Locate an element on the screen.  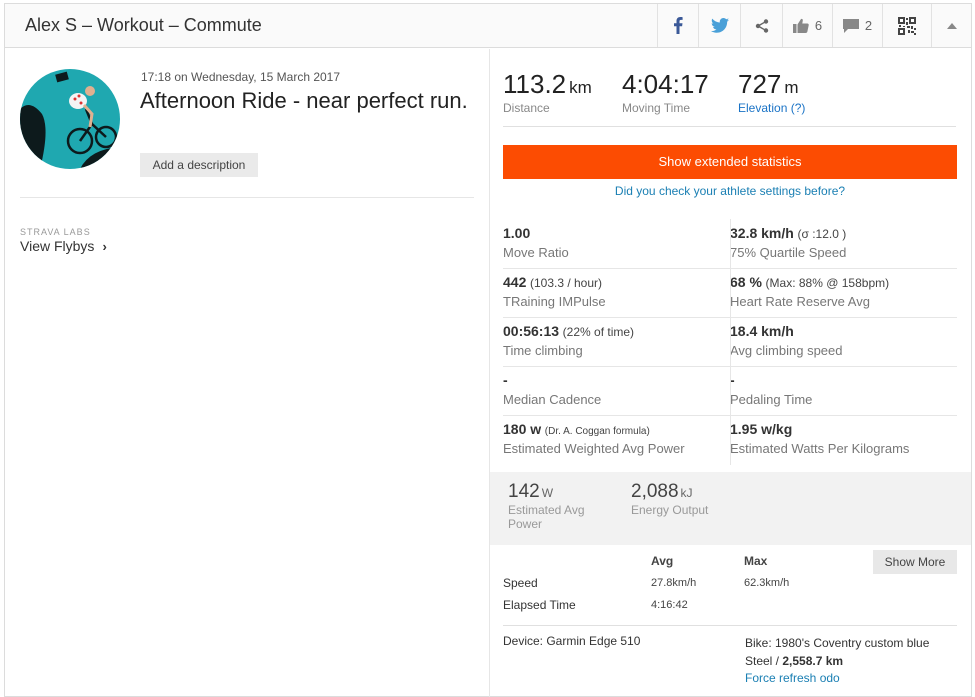
weighted-power-formula: (Dr. A. Coggan formula) is located at coordinates (597, 431).